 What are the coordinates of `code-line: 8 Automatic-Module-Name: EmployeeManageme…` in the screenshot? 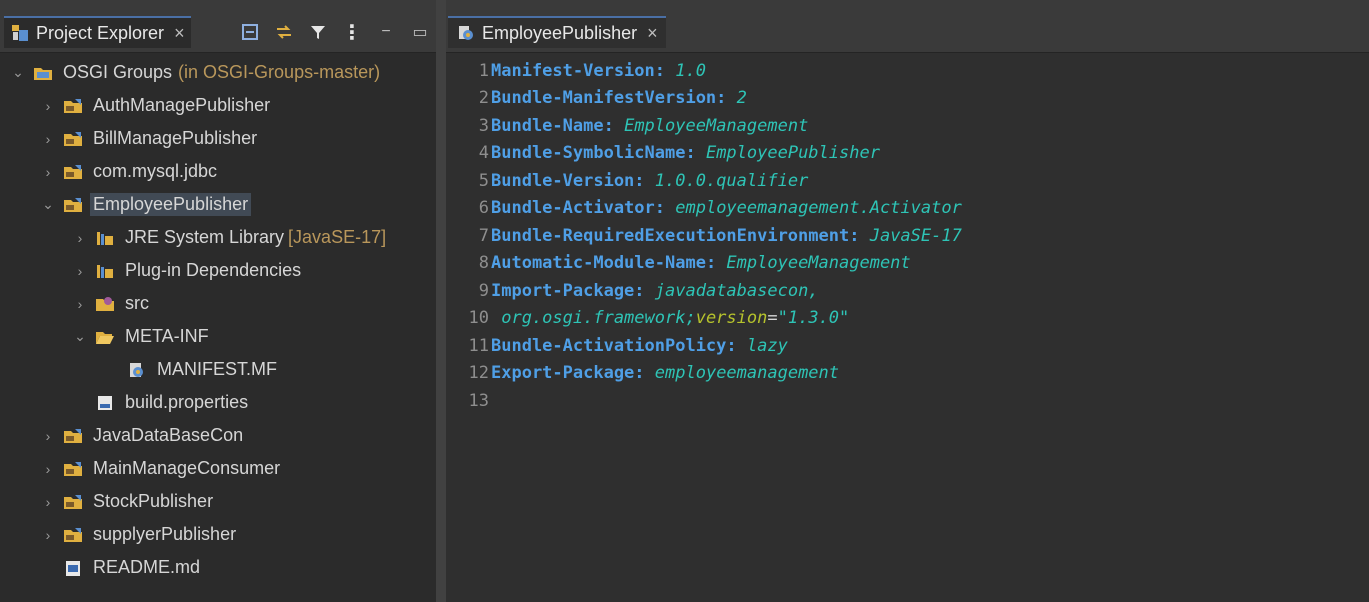 It's located at (907, 264).